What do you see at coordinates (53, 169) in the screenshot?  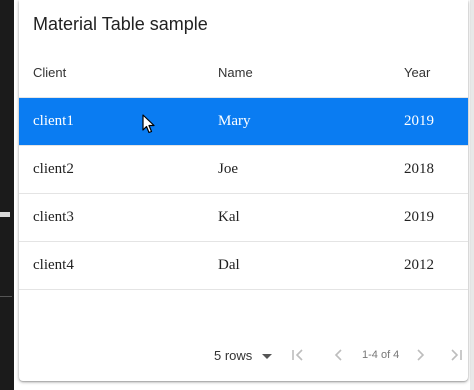 I see `cell-client: client2` at bounding box center [53, 169].